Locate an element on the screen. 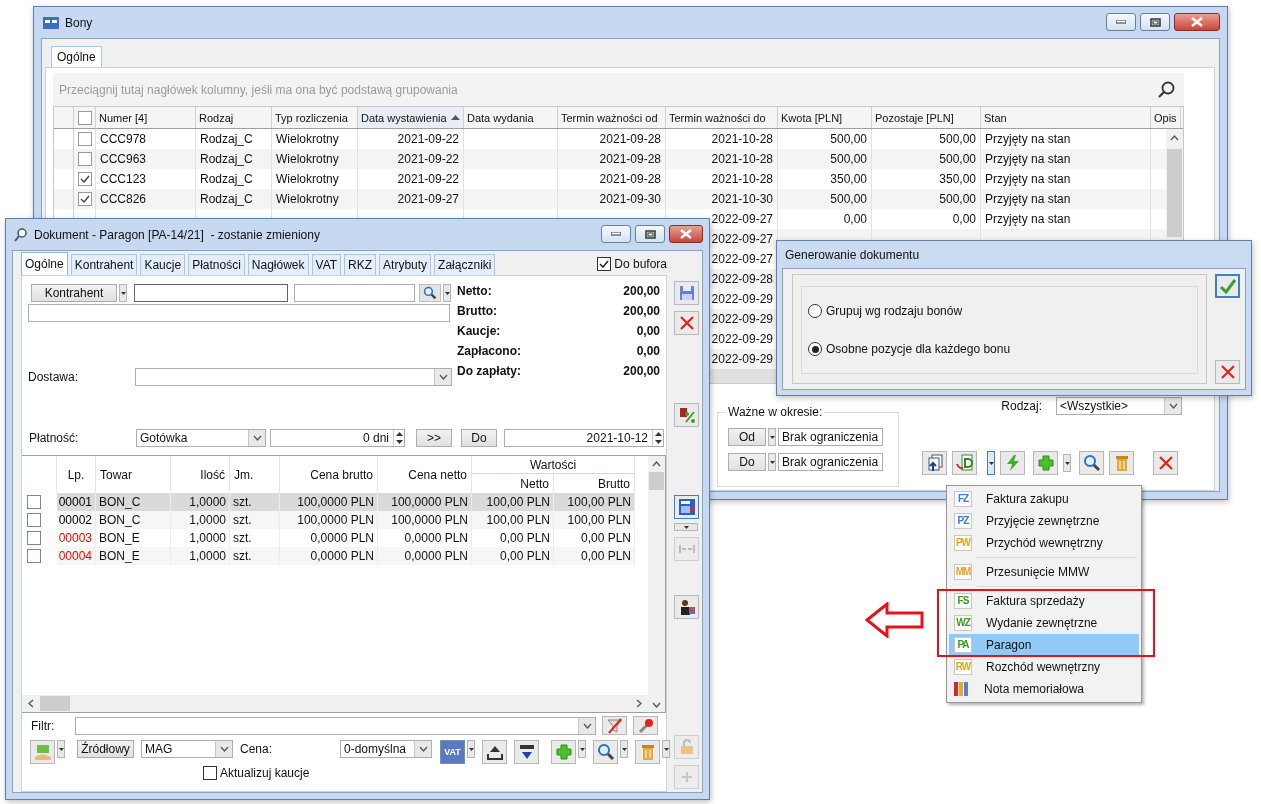 The height and width of the screenshot is (804, 1261). menu-item: PA Paragon is located at coordinates (1044, 645).